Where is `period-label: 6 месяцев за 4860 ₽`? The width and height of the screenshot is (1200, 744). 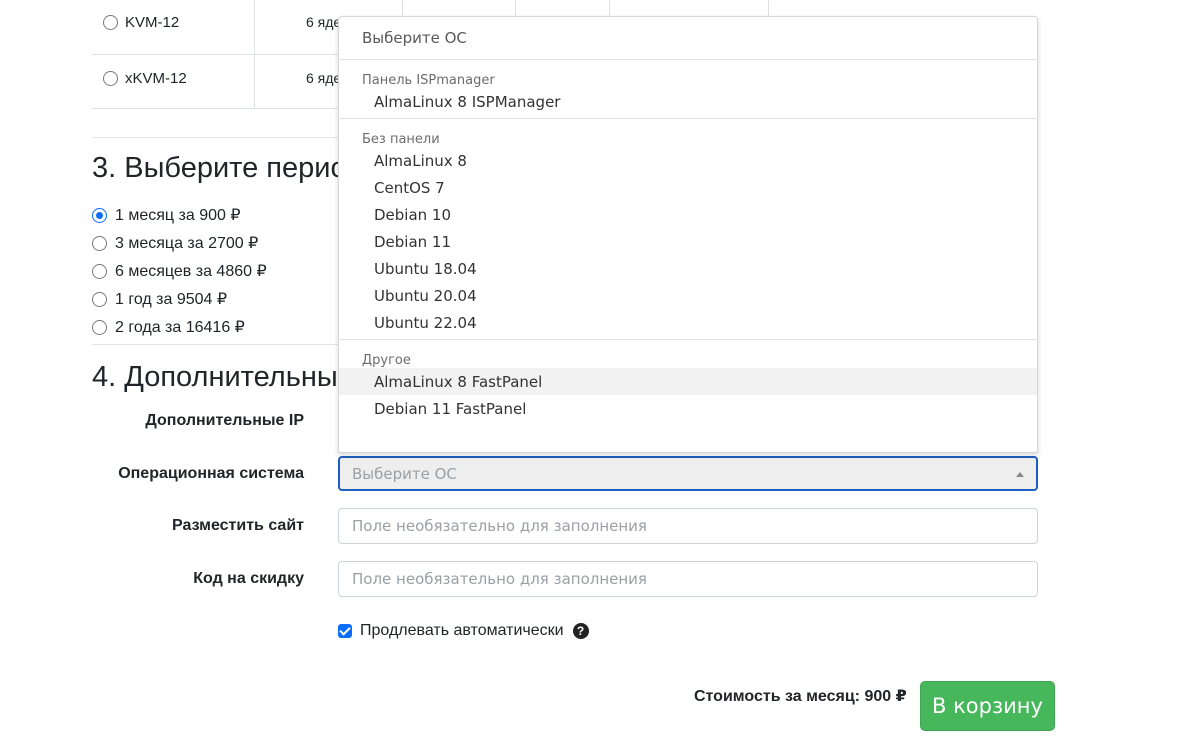
period-label: 6 месяцев за 4860 ₽ is located at coordinates (191, 271).